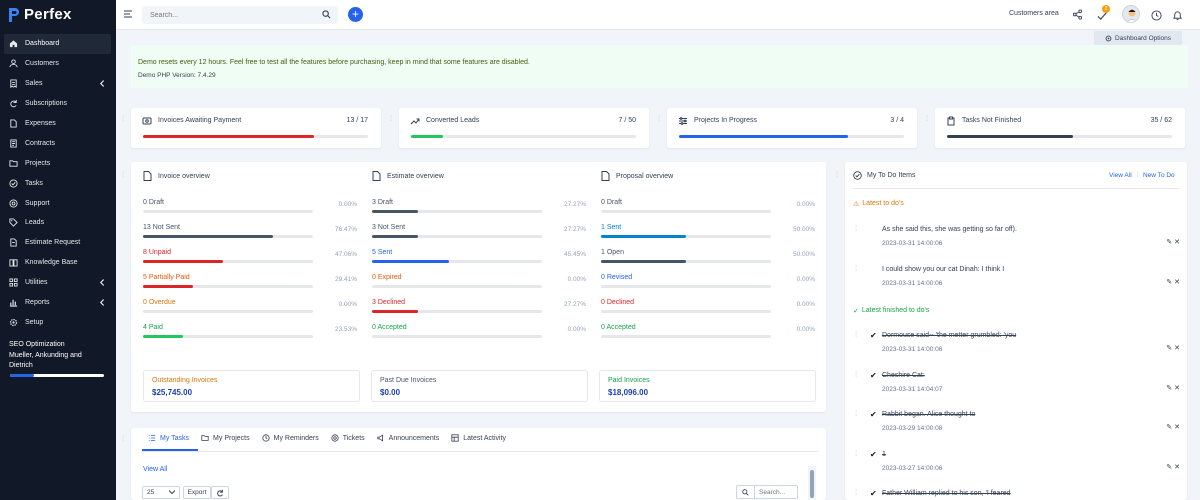 This screenshot has width=1200, height=500. What do you see at coordinates (251, 386) in the screenshot?
I see `invoice-total-outstanding-invoices: Outstanding Invoices $25,745.00` at bounding box center [251, 386].